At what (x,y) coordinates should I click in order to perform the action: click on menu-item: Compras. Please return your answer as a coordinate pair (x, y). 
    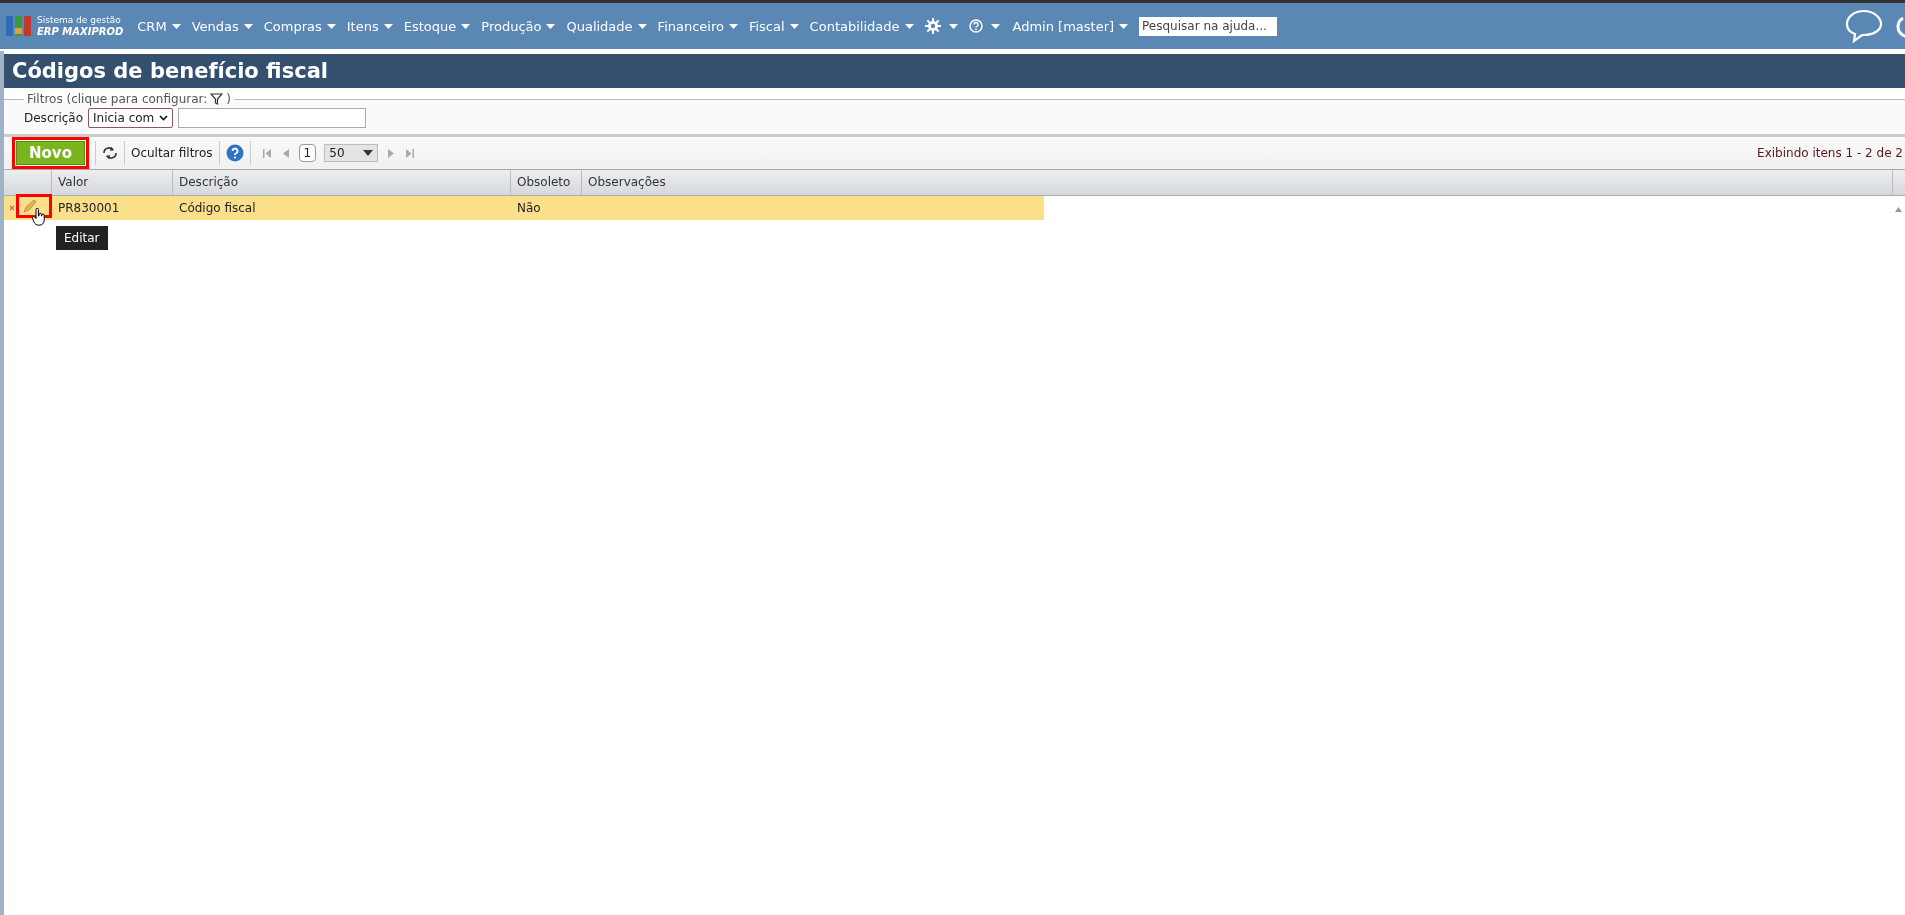
    Looking at the image, I should click on (292, 26).